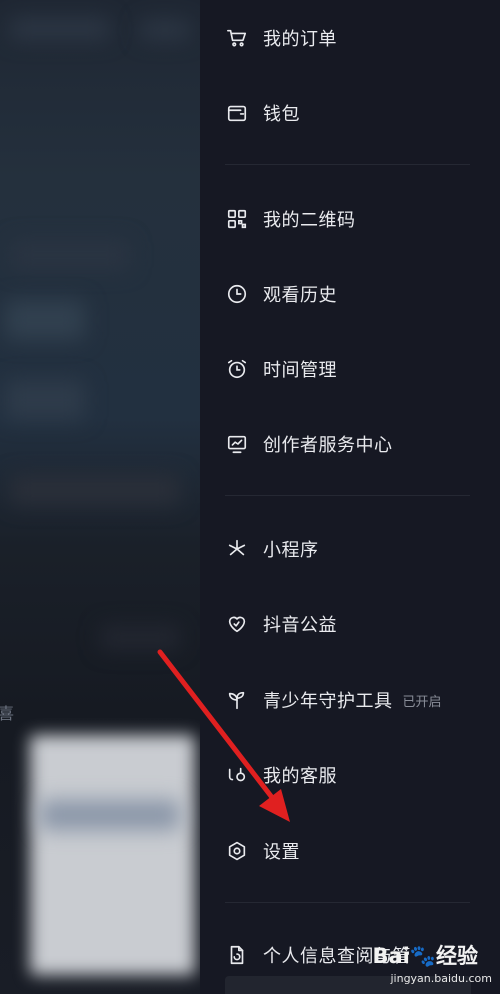  Describe the element at coordinates (350, 624) in the screenshot. I see `menu-item-douyin-charity: 抖音公益` at that location.